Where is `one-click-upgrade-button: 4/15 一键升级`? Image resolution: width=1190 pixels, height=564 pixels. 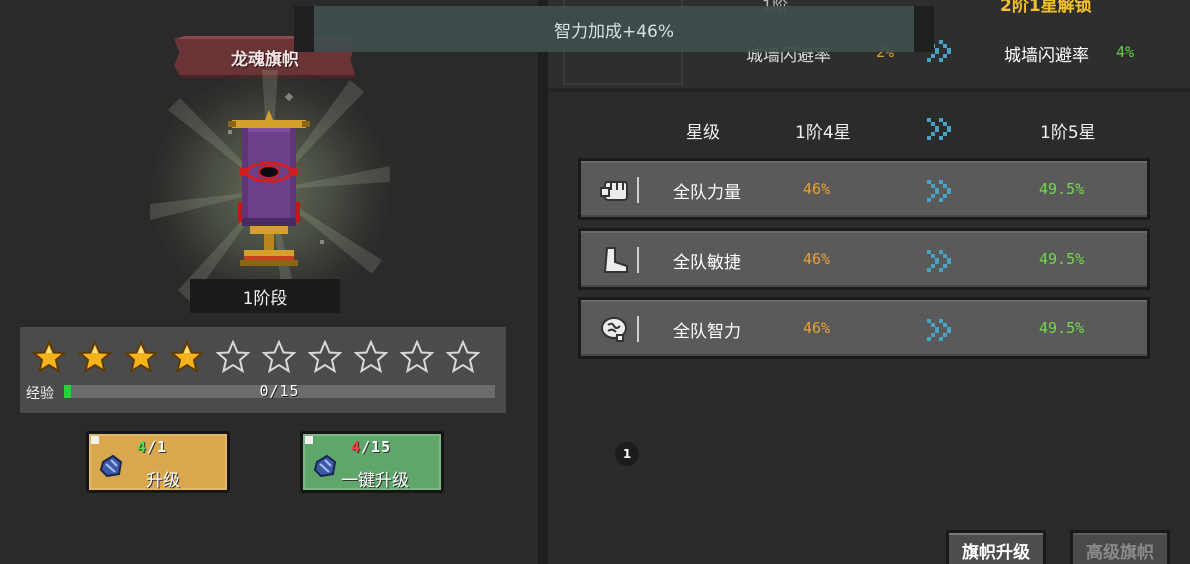
one-click-upgrade-button: 4/15 一键升级 is located at coordinates (372, 462).